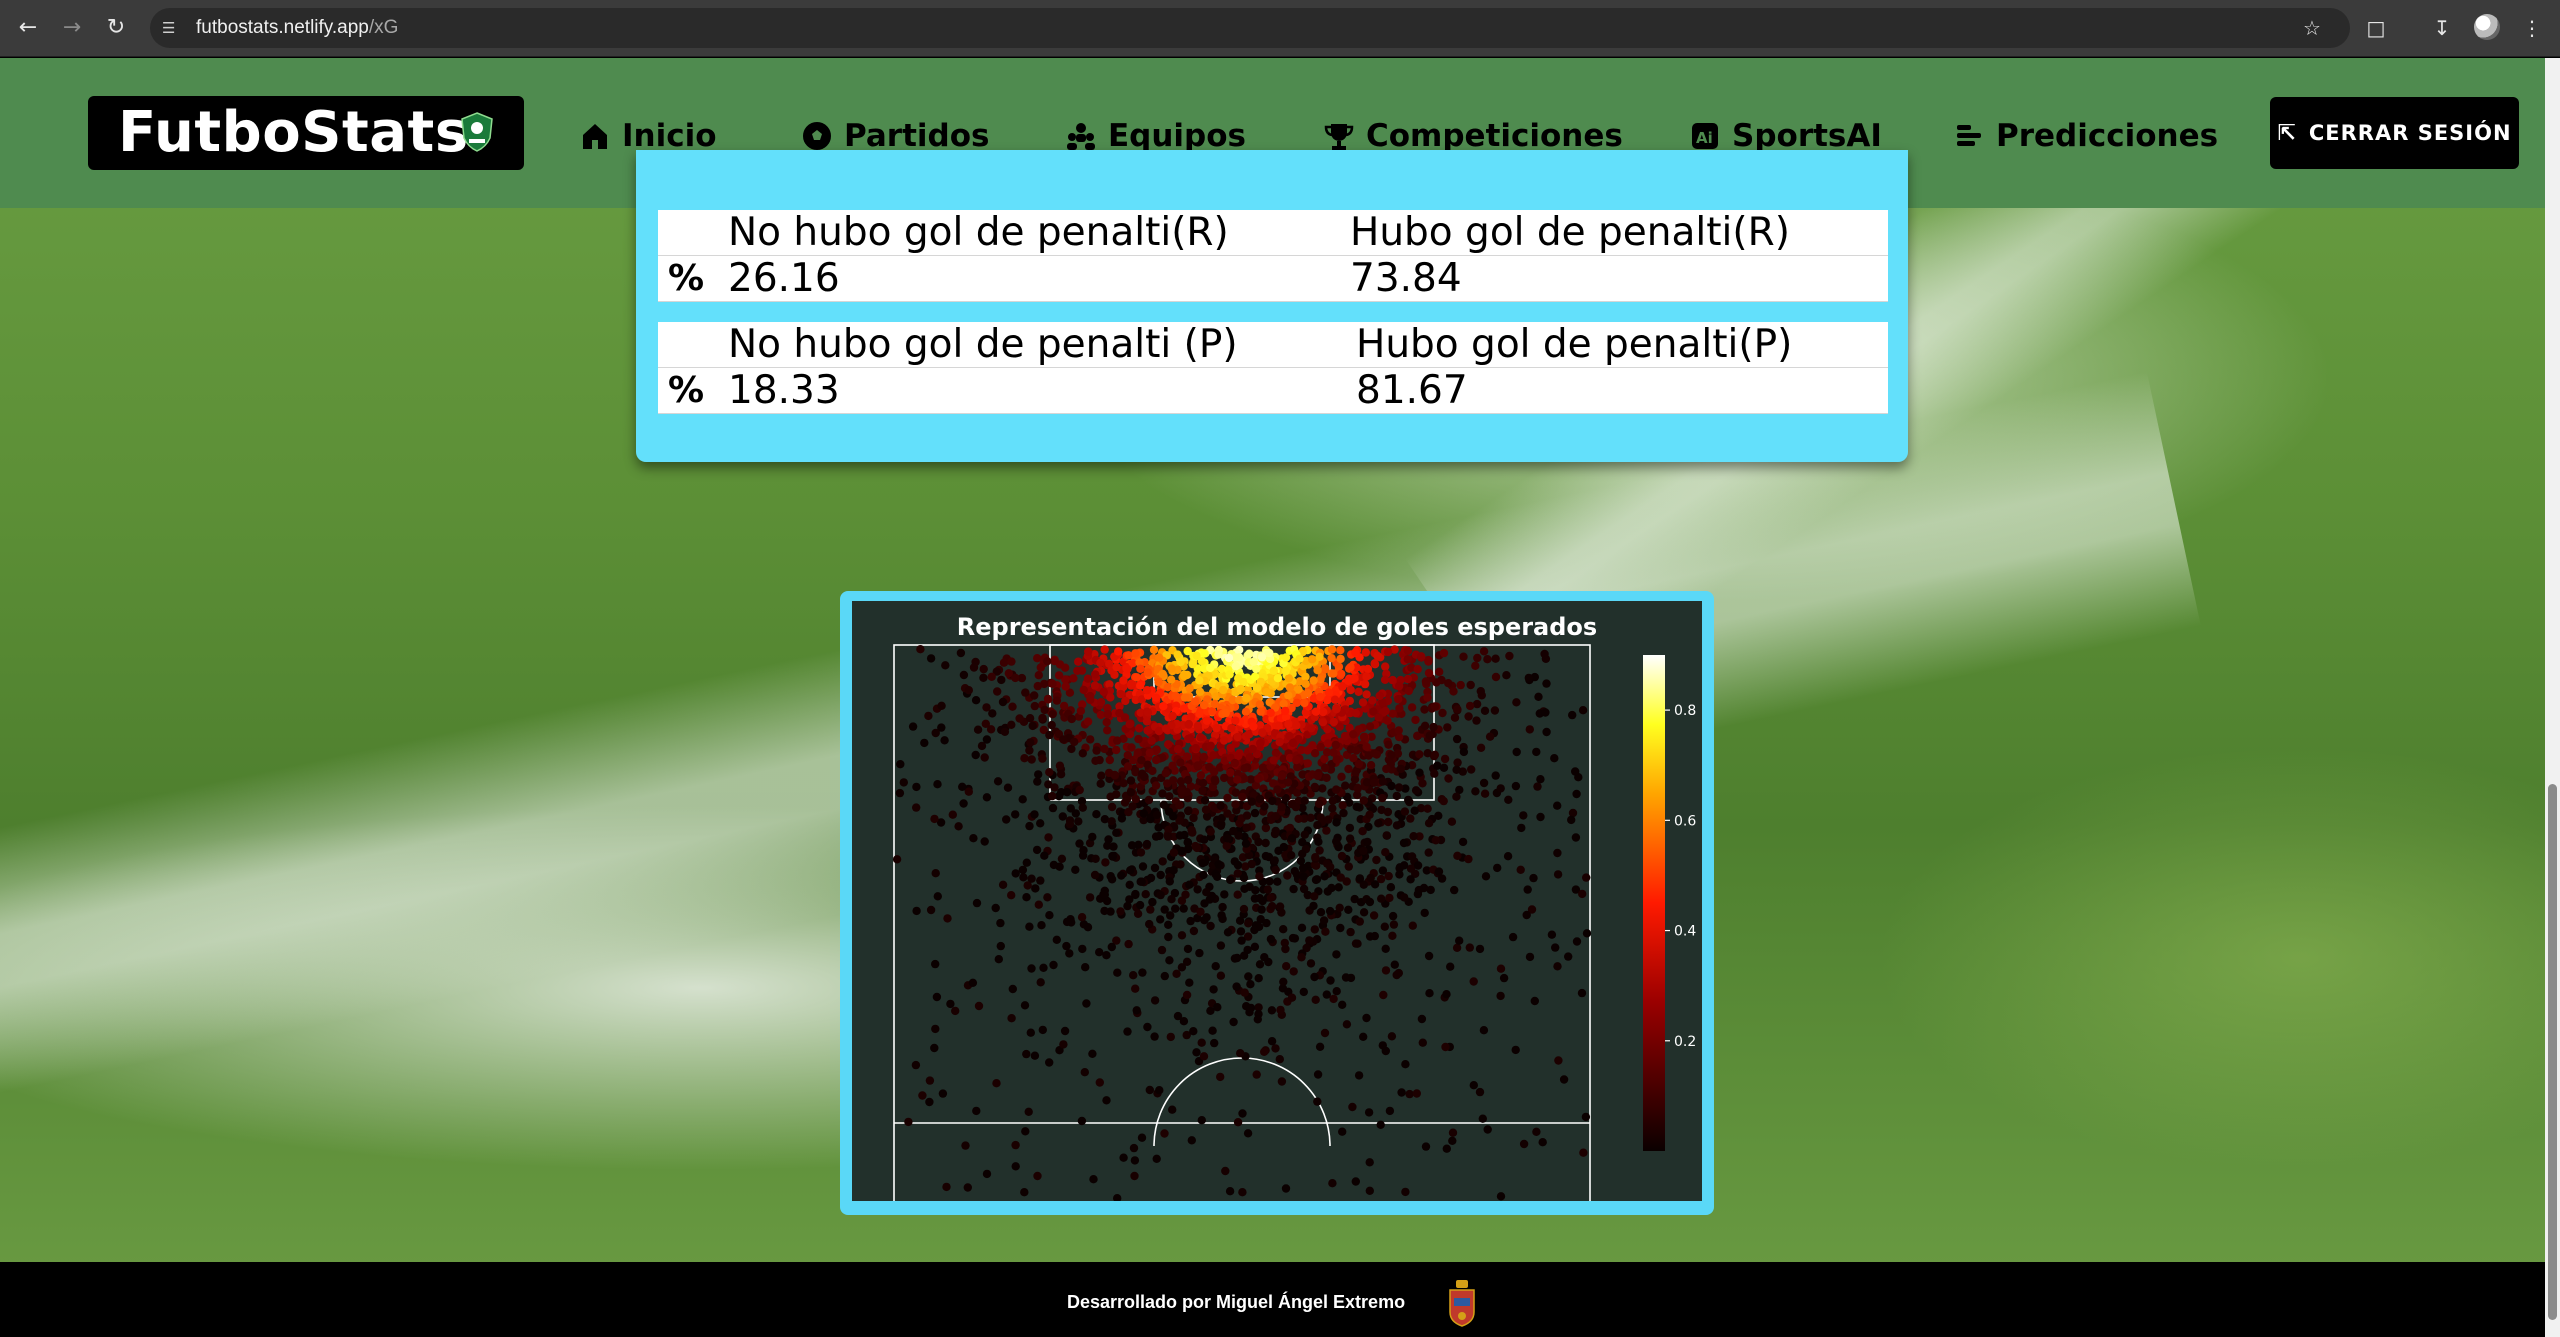  What do you see at coordinates (2085, 136) in the screenshot?
I see `nav-predicciones: Predicciones` at bounding box center [2085, 136].